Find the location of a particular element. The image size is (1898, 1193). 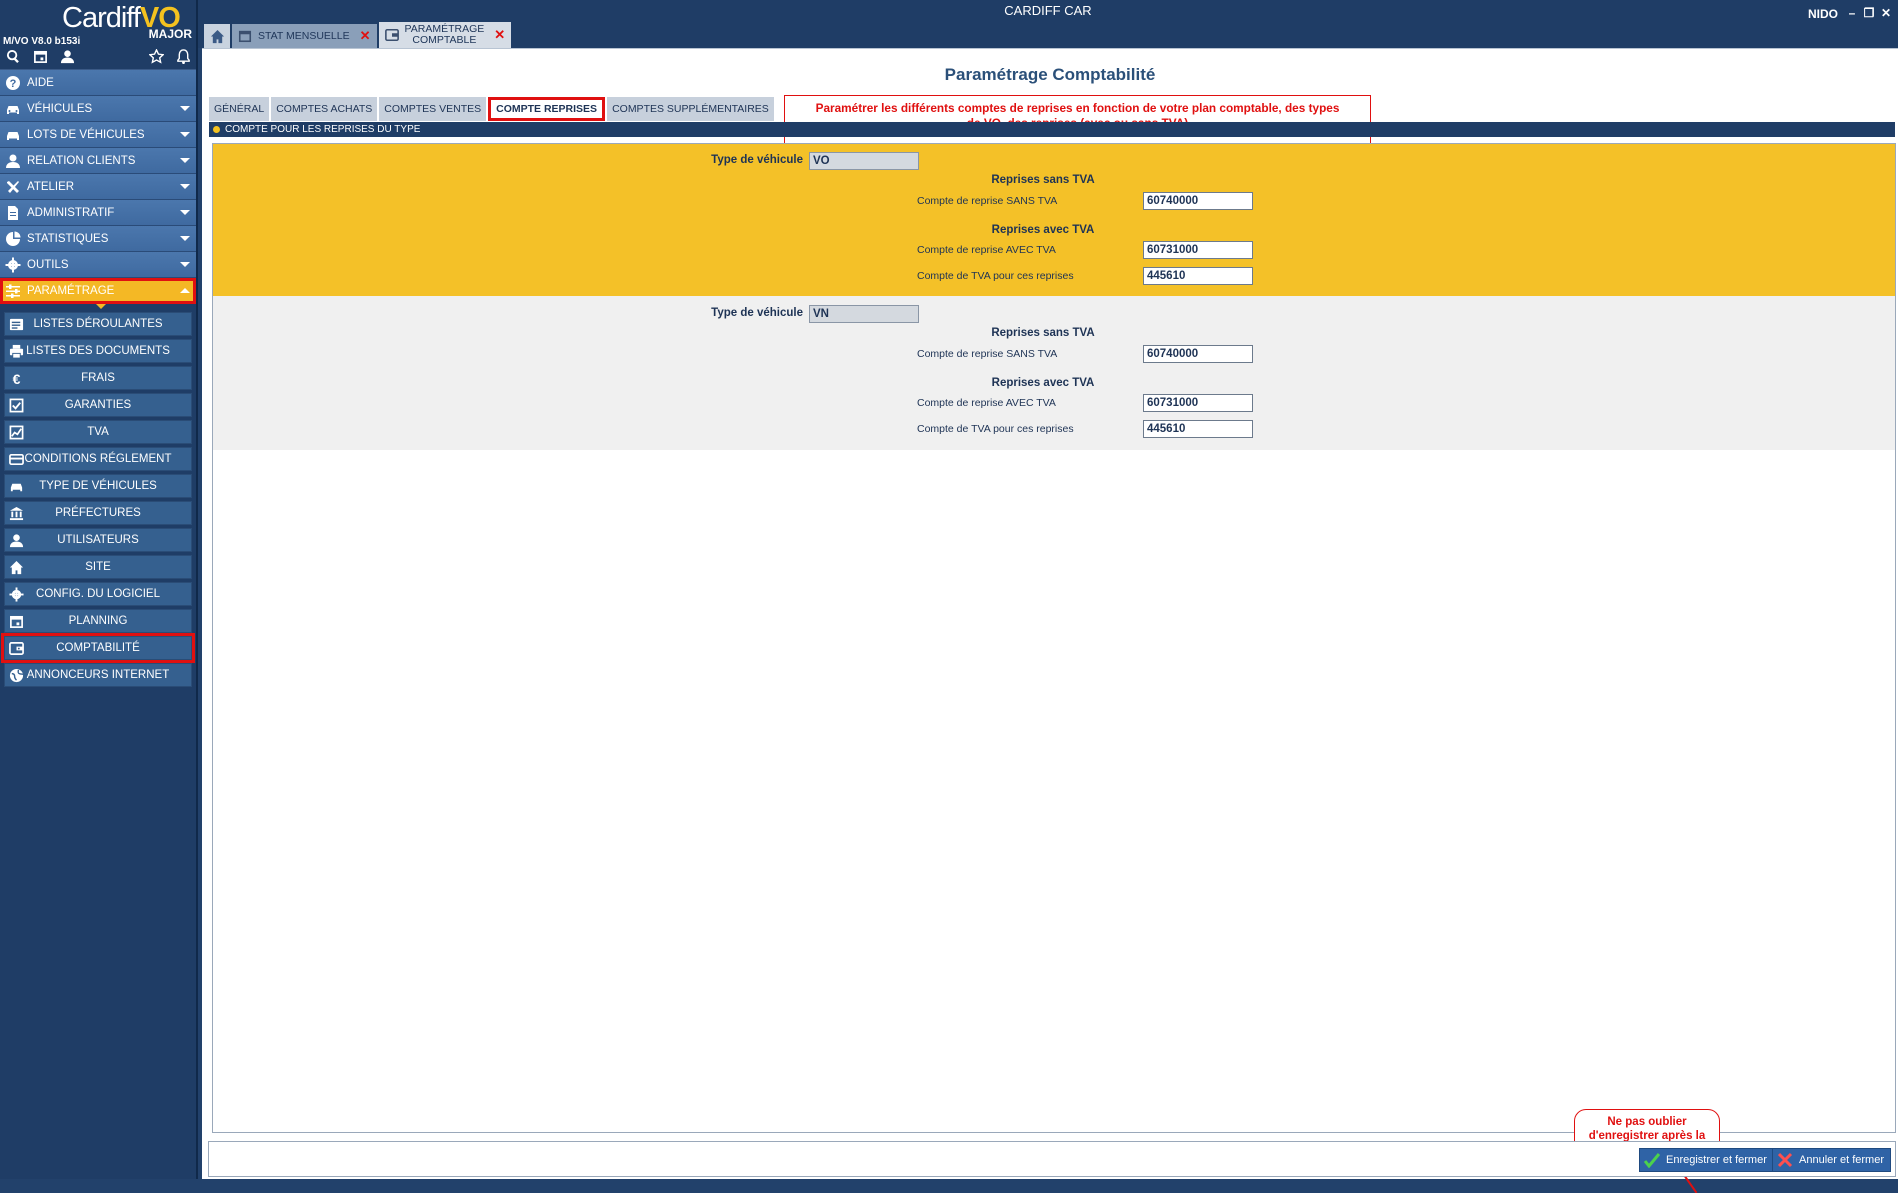

nav-aide: ? AIDE is located at coordinates (98, 83).